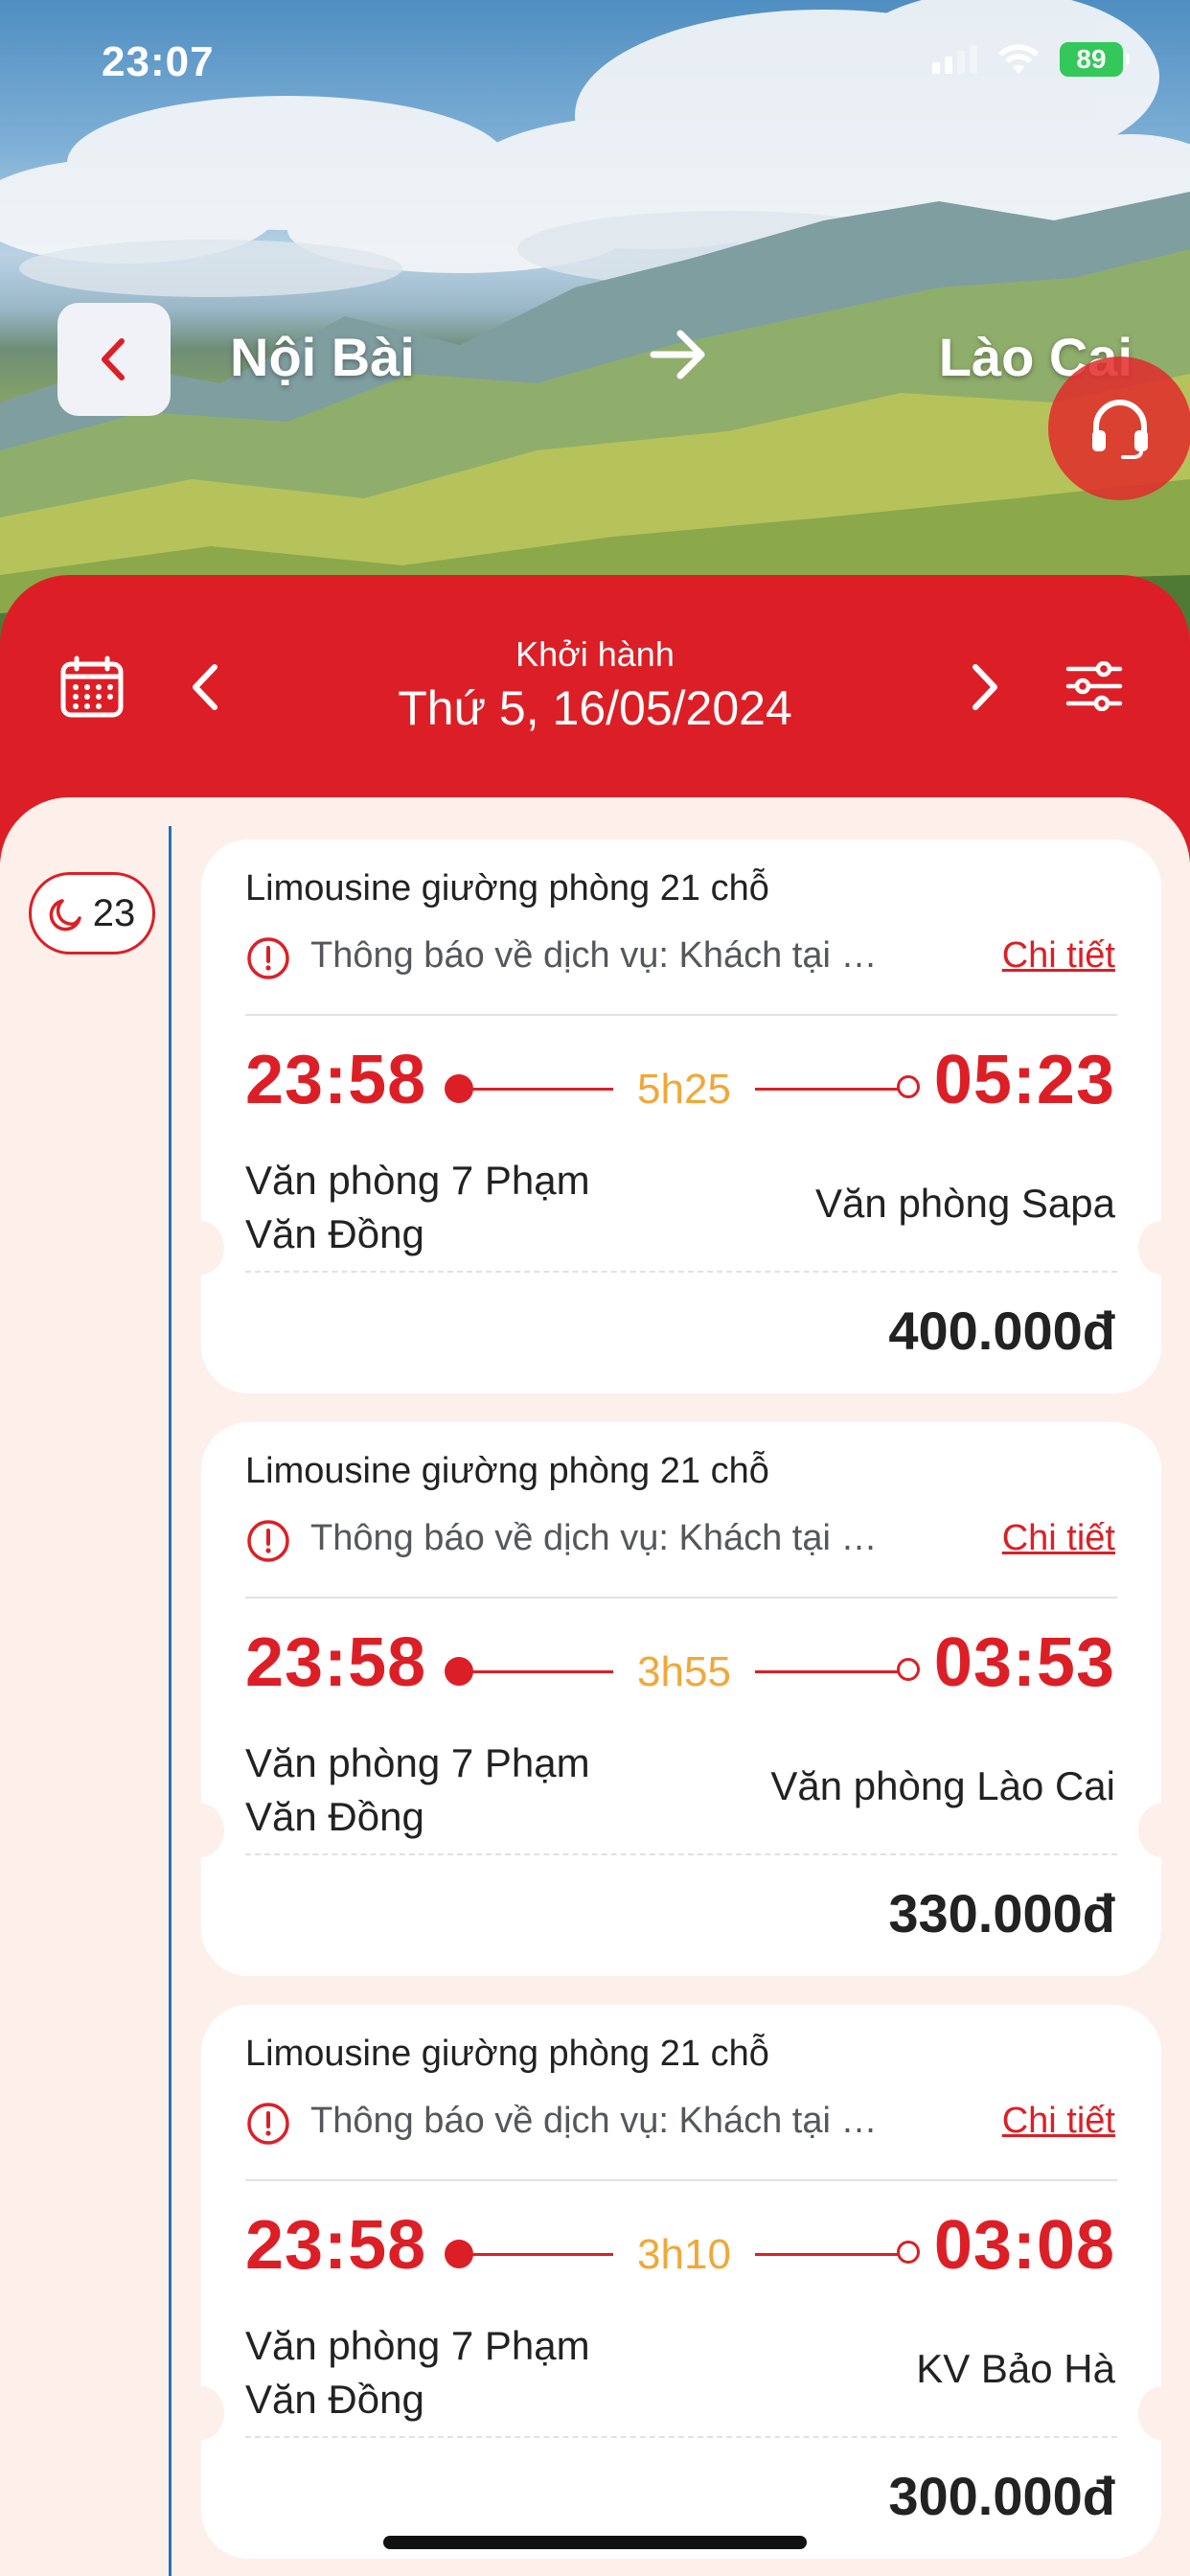 The width and height of the screenshot is (1190, 2576). What do you see at coordinates (595, 2542) in the screenshot?
I see `home-indicator` at bounding box center [595, 2542].